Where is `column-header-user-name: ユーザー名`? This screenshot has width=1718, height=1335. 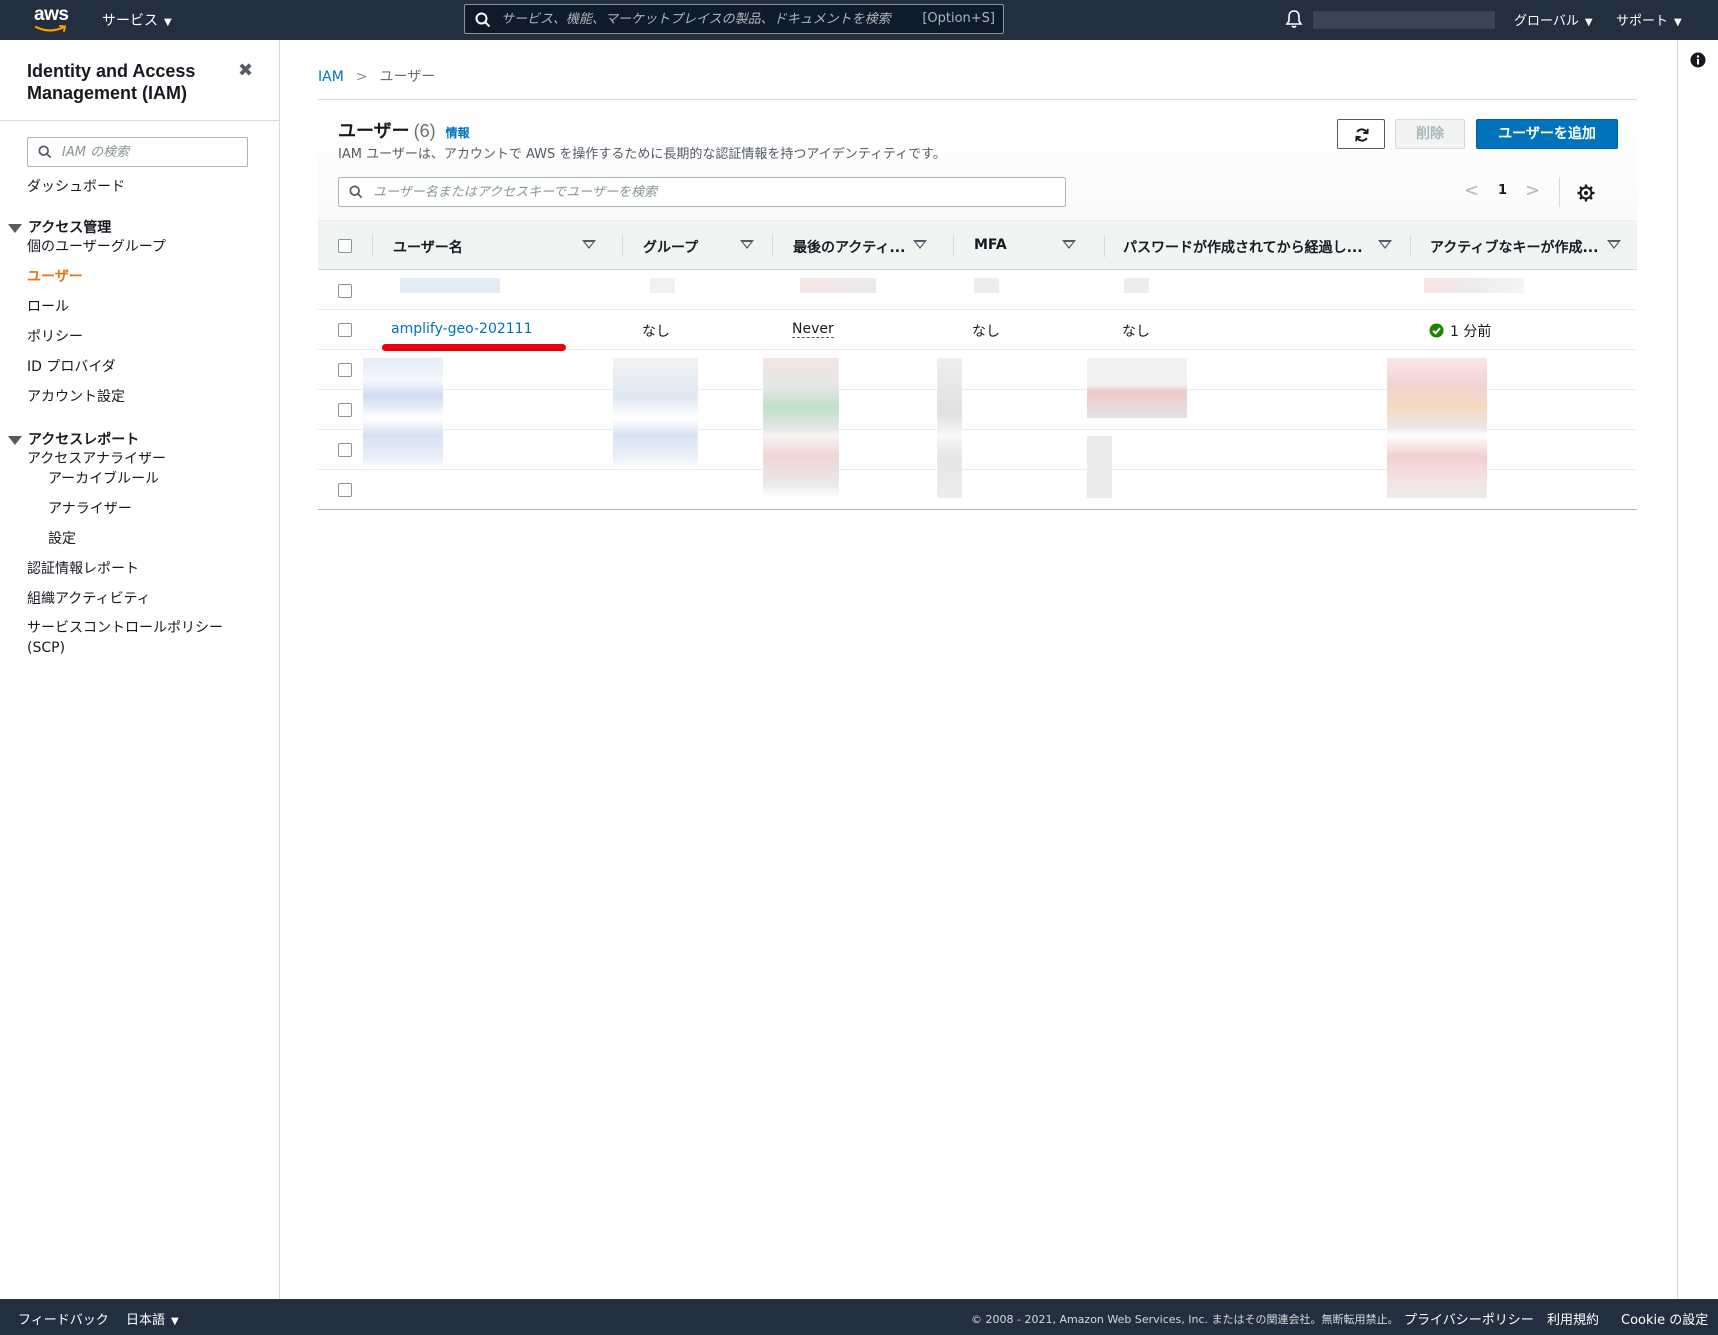
column-header-user-name: ユーザー名 is located at coordinates (428, 247).